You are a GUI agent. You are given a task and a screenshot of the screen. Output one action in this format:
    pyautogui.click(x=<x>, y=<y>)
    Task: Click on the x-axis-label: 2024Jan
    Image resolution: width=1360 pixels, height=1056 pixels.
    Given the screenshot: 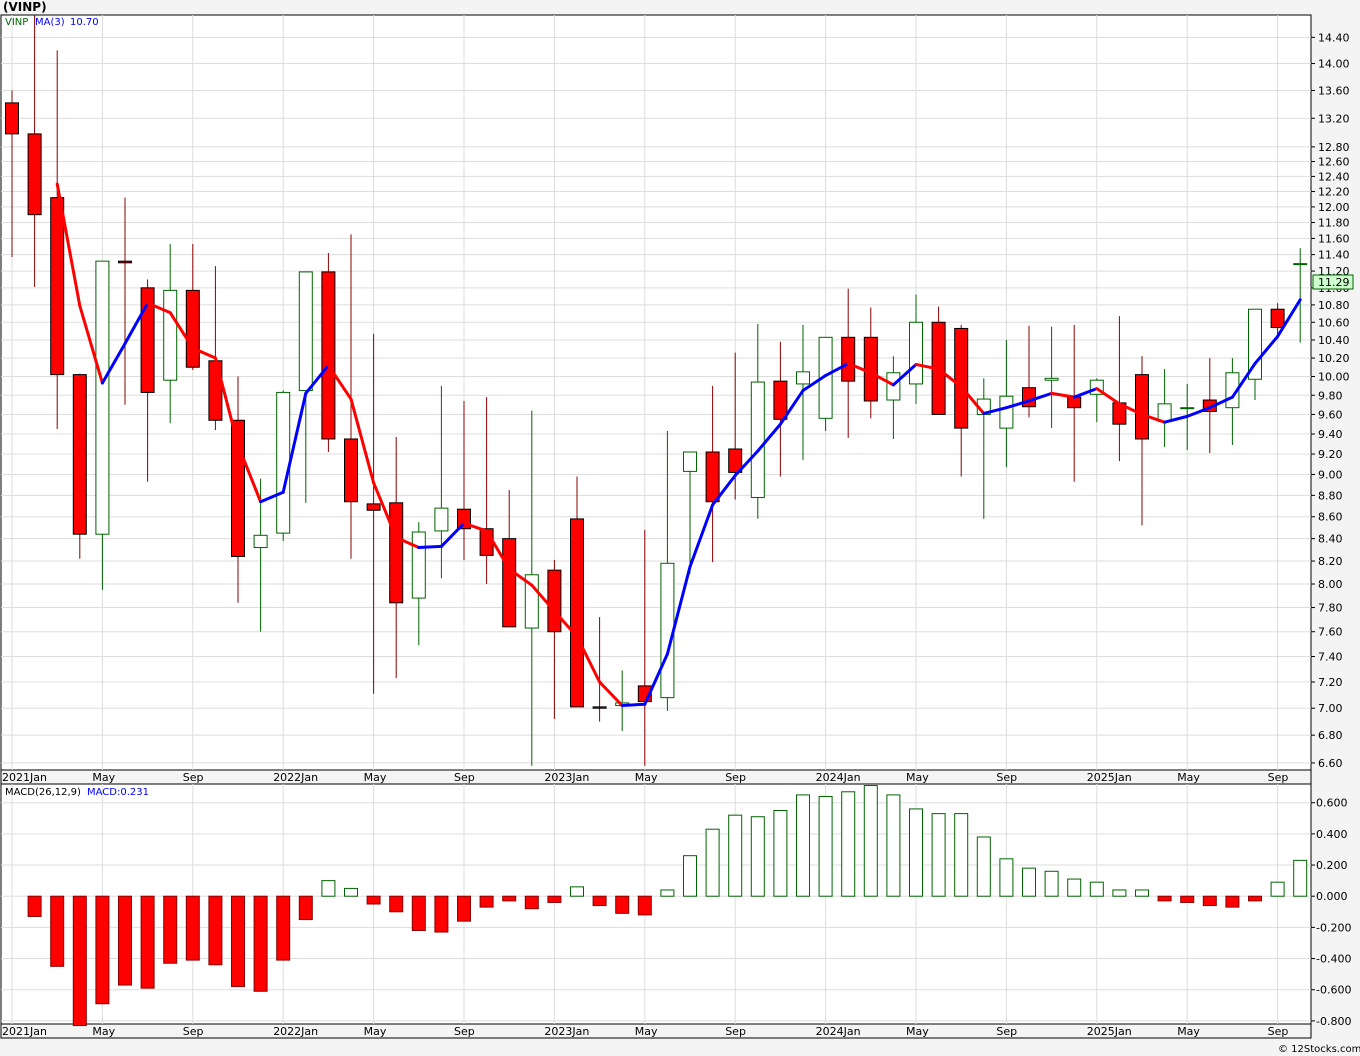 What is the action you would take?
    pyautogui.click(x=838, y=777)
    